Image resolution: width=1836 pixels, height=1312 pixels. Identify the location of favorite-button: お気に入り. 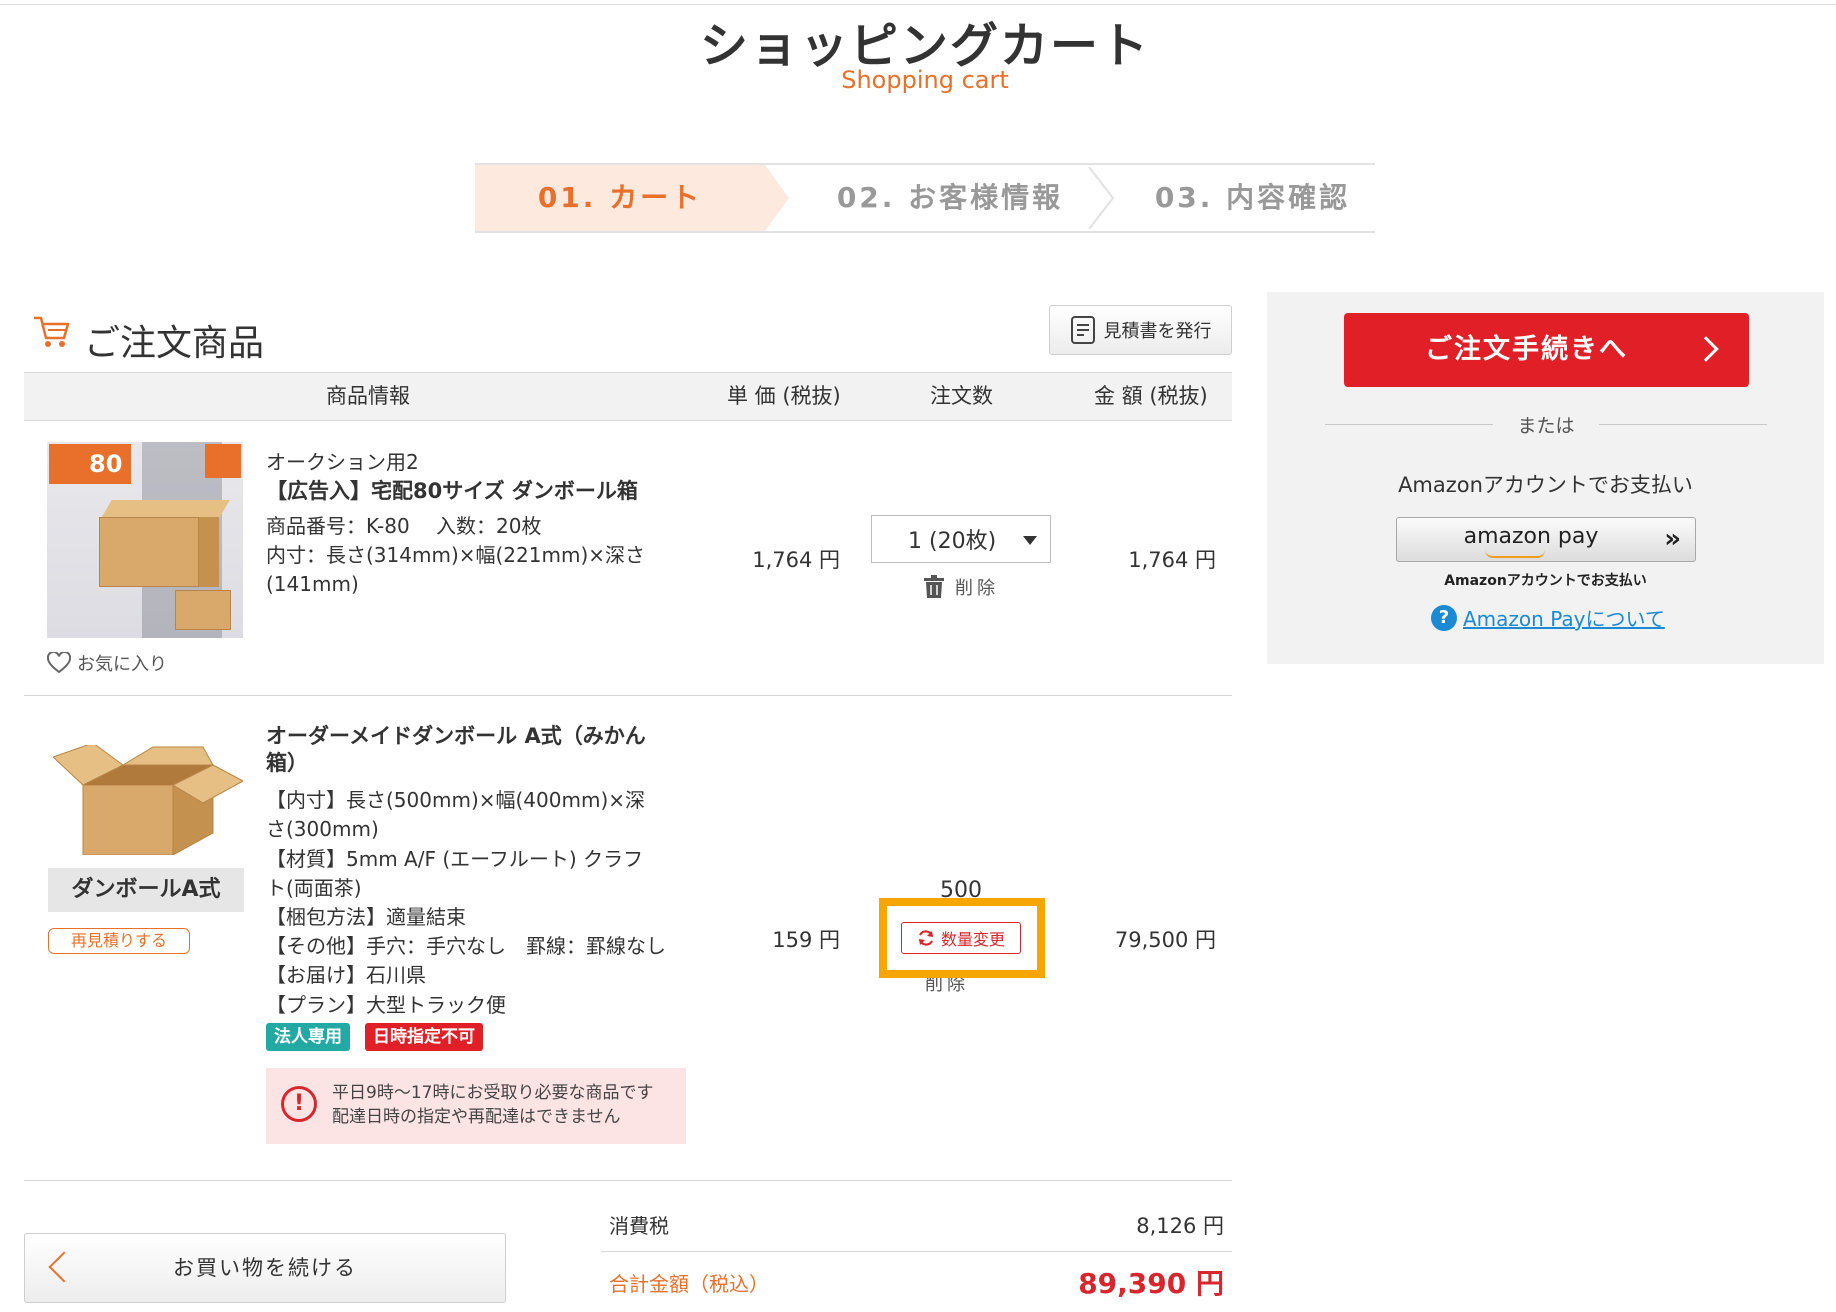
(107, 663).